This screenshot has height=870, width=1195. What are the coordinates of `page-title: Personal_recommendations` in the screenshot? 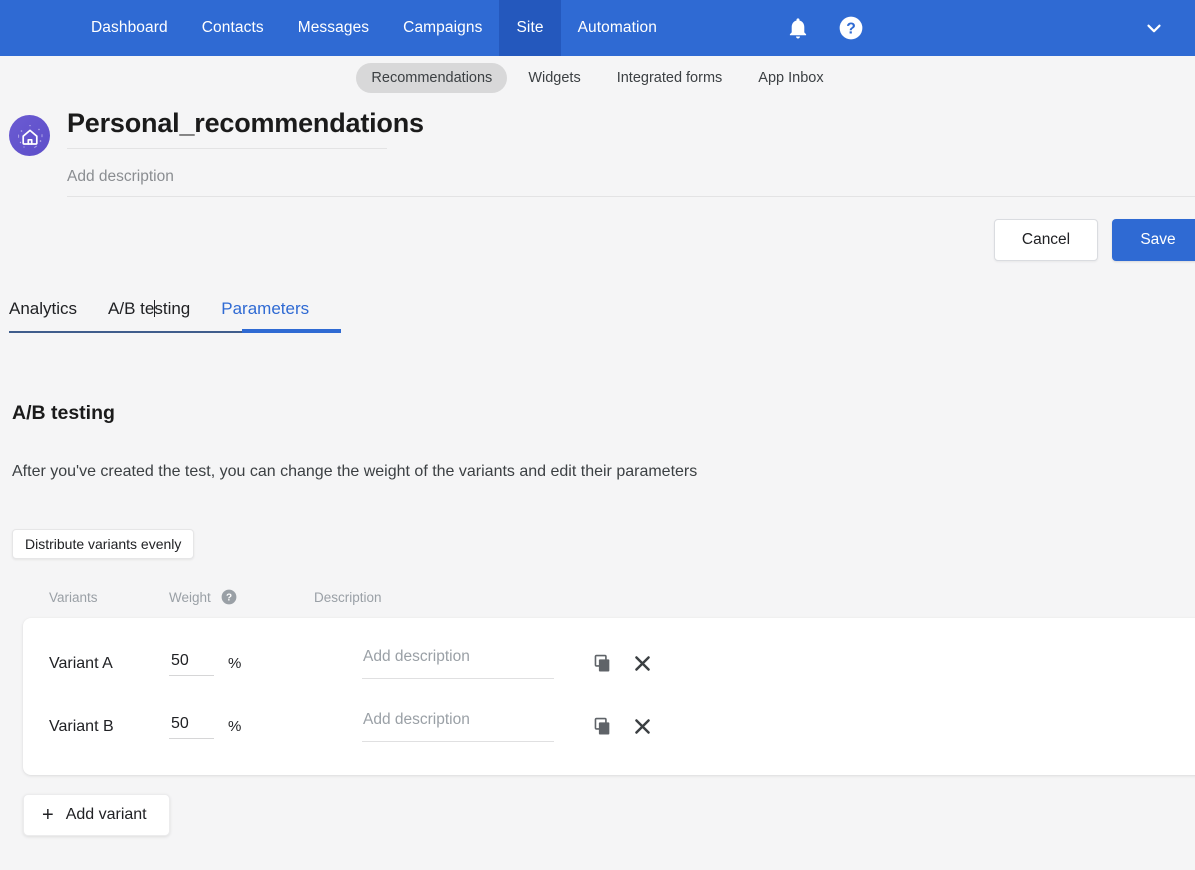 It's located at (245, 128).